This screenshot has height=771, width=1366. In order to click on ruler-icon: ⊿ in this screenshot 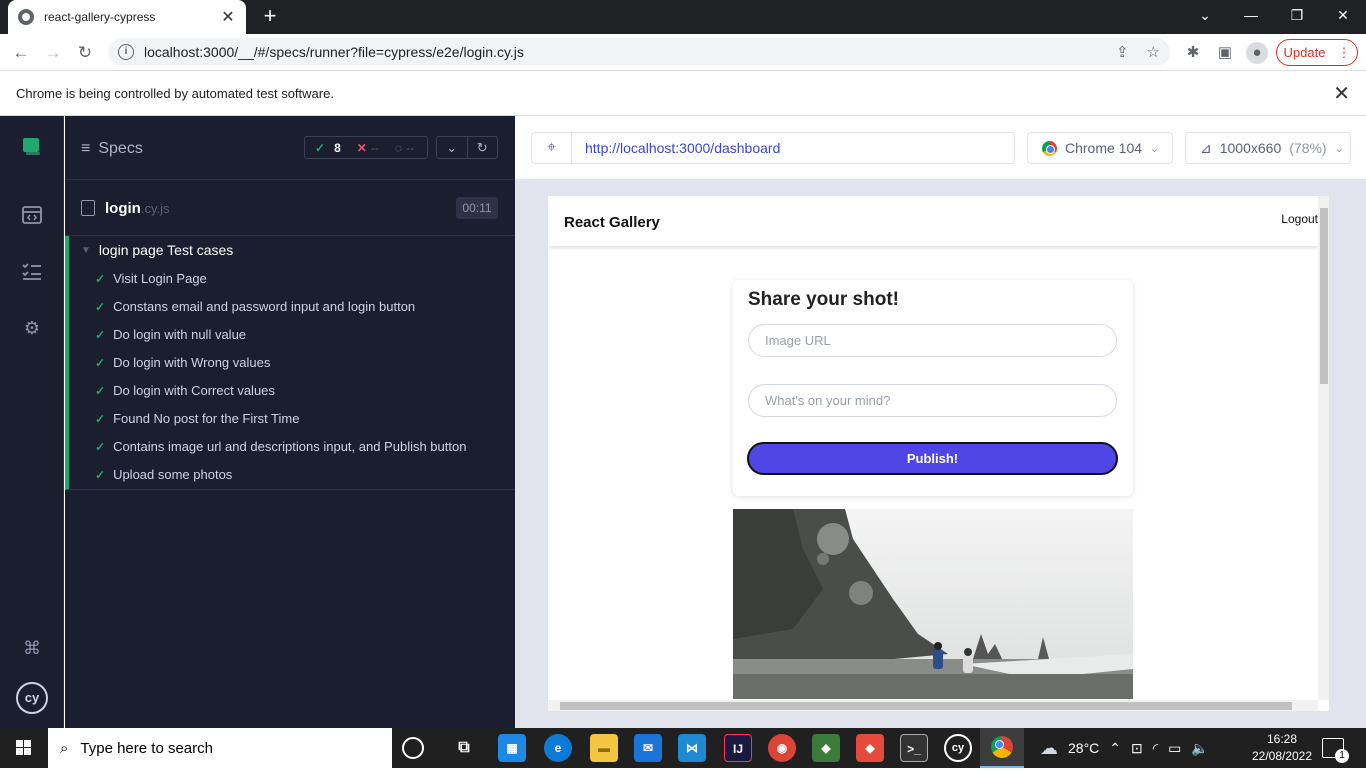, I will do `click(1206, 147)`.